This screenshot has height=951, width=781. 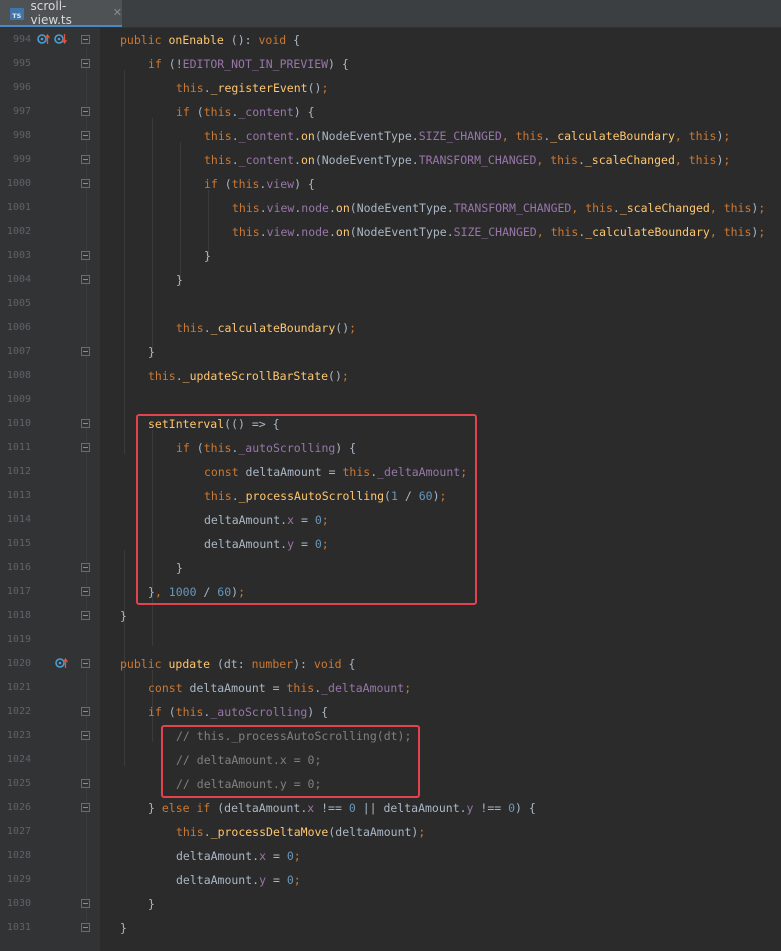 I want to click on code-token: 0, so click(x=290, y=856).